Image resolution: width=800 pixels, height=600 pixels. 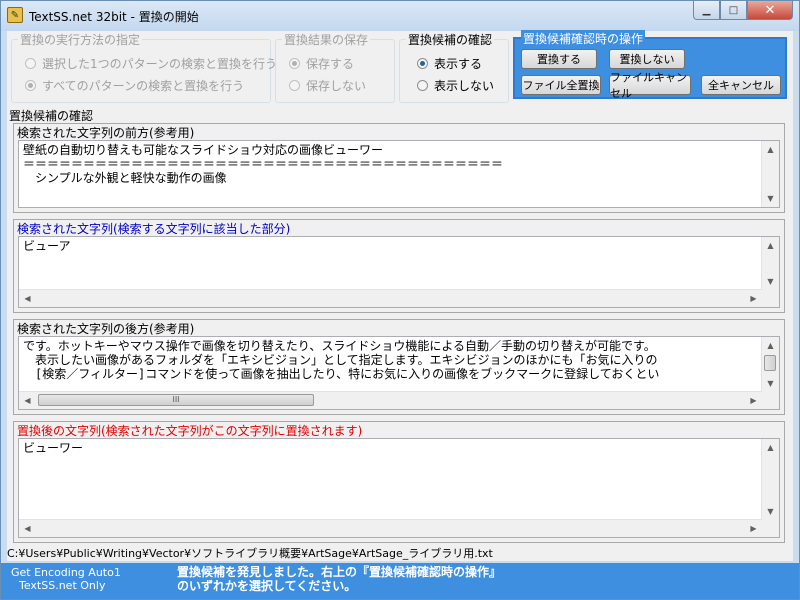 I want to click on window-title: TextSS.net 32bit - 置換の開始, so click(x=114, y=17).